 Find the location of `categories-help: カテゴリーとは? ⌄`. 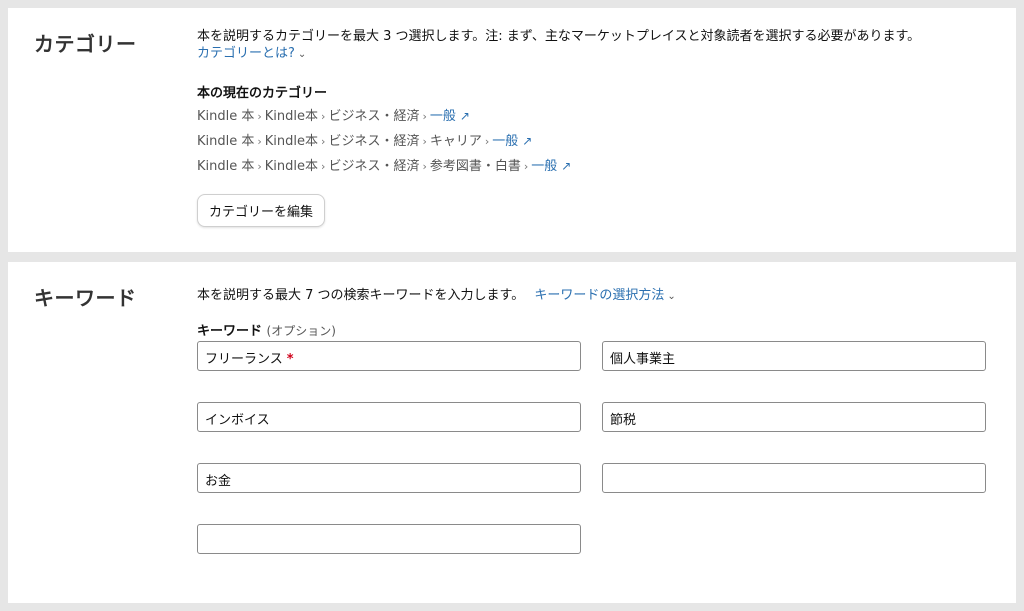

categories-help: カテゴリーとは? ⌄ is located at coordinates (596, 54).